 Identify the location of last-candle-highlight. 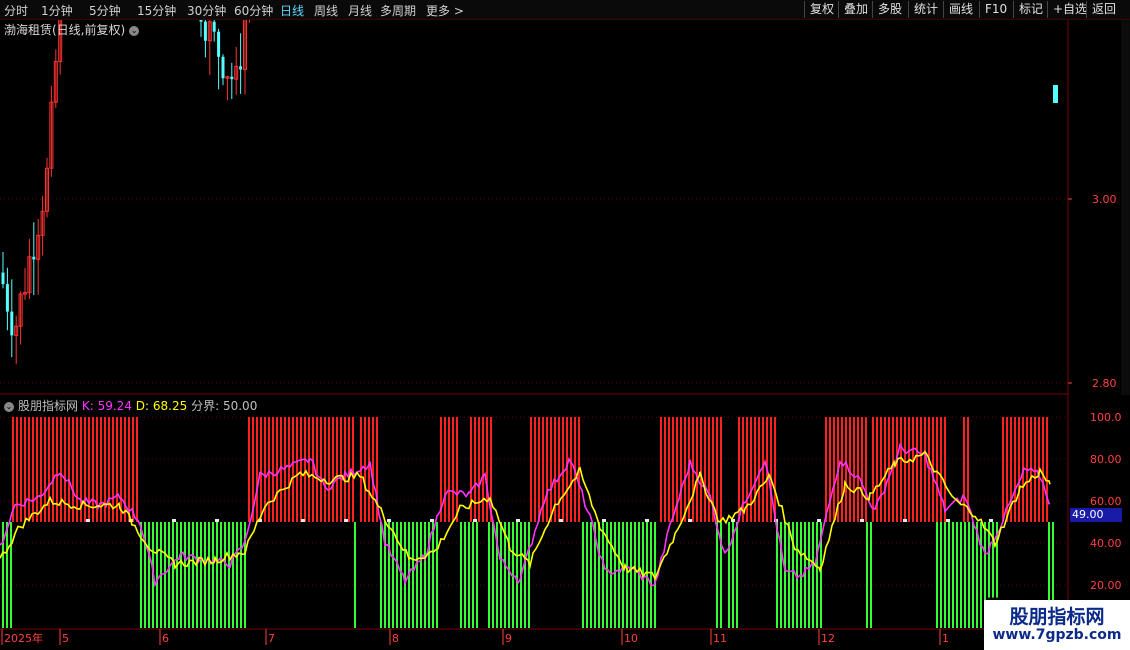
(1055, 94).